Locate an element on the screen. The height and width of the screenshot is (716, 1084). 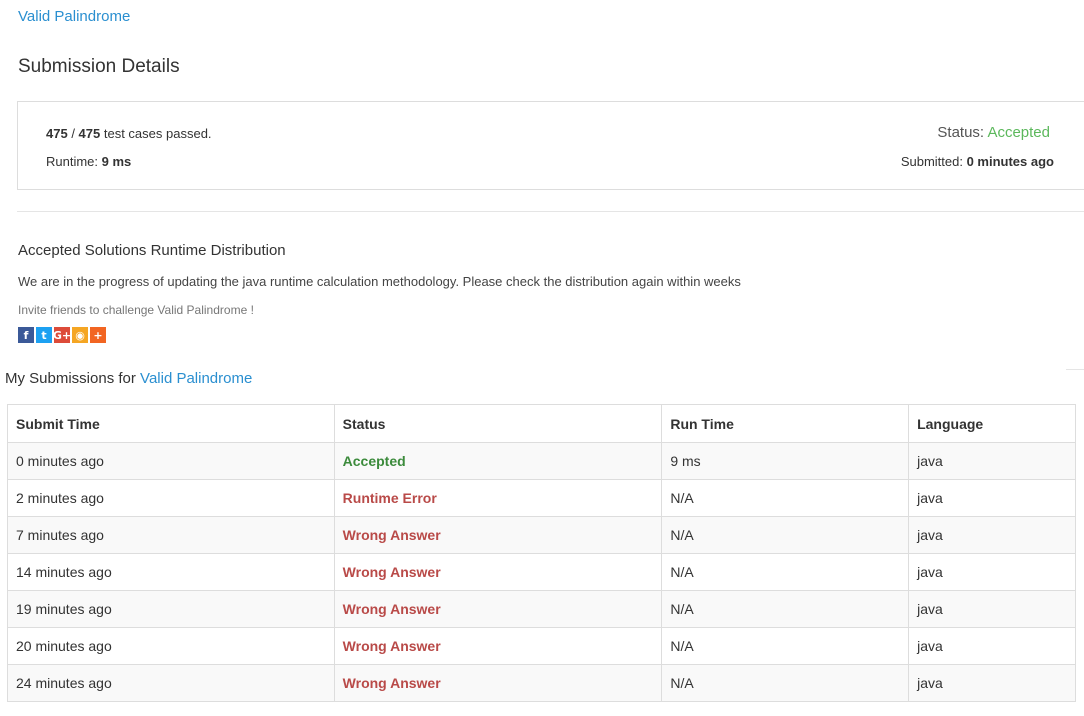
submitted-value: 0 minutes ago is located at coordinates (1010, 161).